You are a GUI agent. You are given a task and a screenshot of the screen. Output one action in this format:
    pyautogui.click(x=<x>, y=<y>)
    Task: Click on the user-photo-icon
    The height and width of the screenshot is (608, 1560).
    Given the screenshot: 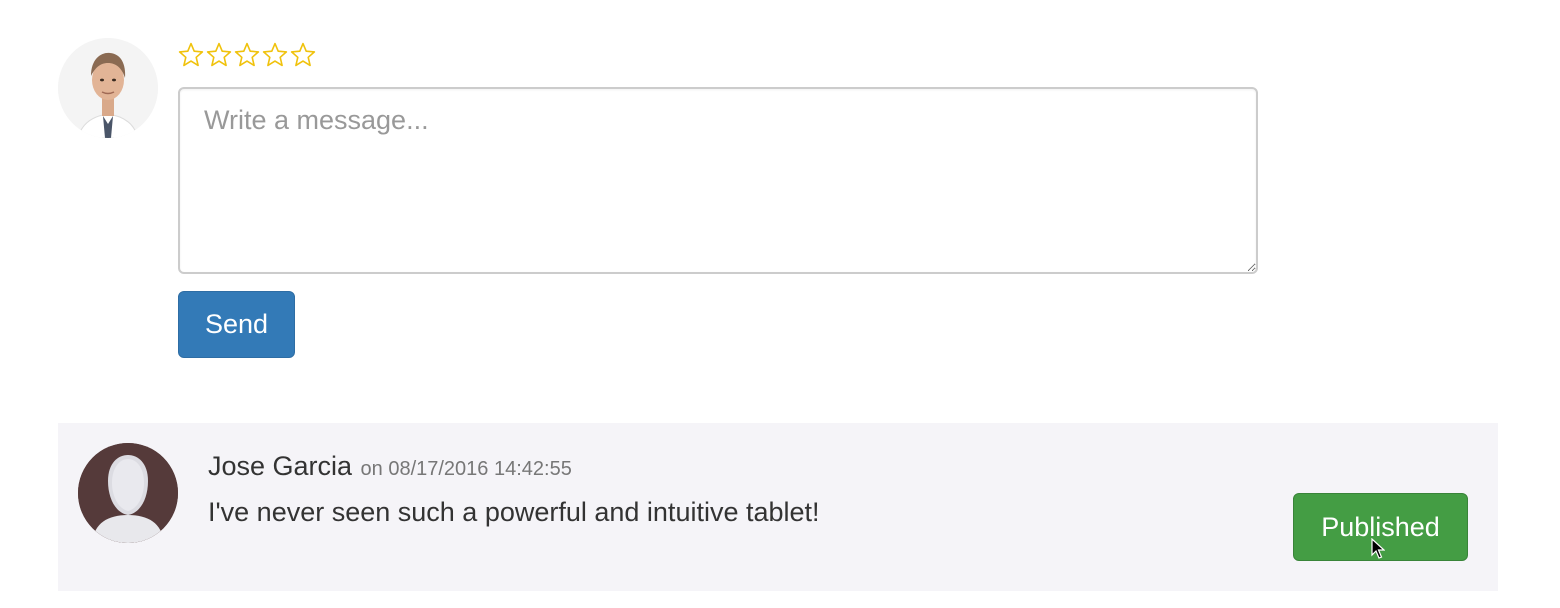 What is the action you would take?
    pyautogui.click(x=108, y=88)
    